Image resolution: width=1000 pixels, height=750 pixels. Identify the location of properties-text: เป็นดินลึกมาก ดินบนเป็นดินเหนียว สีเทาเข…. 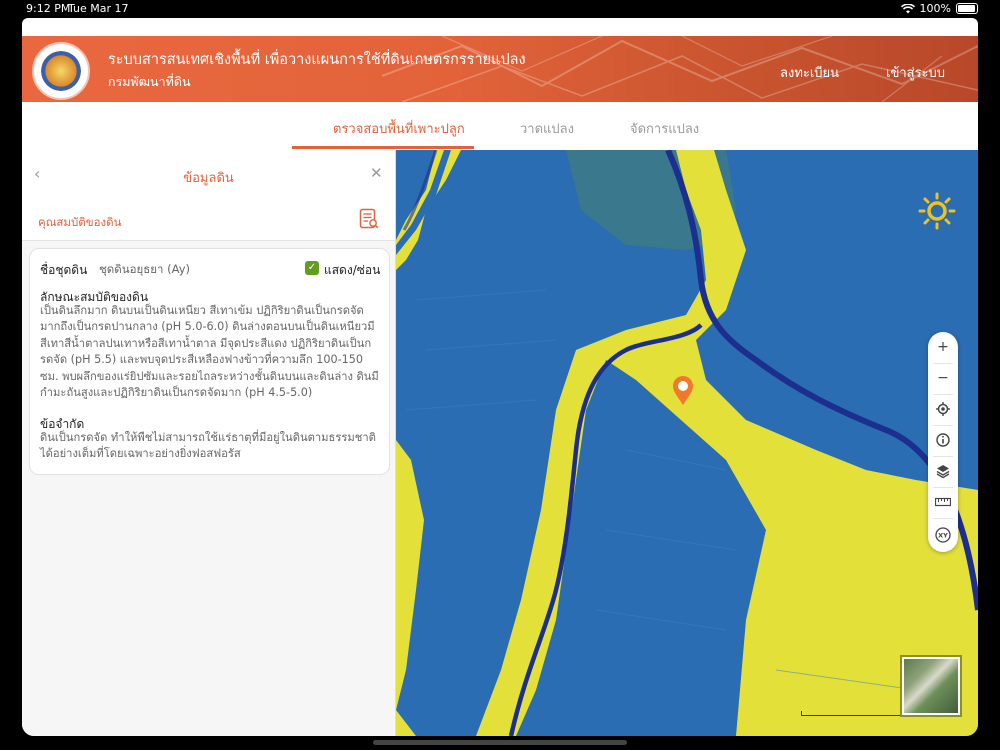
(209, 352).